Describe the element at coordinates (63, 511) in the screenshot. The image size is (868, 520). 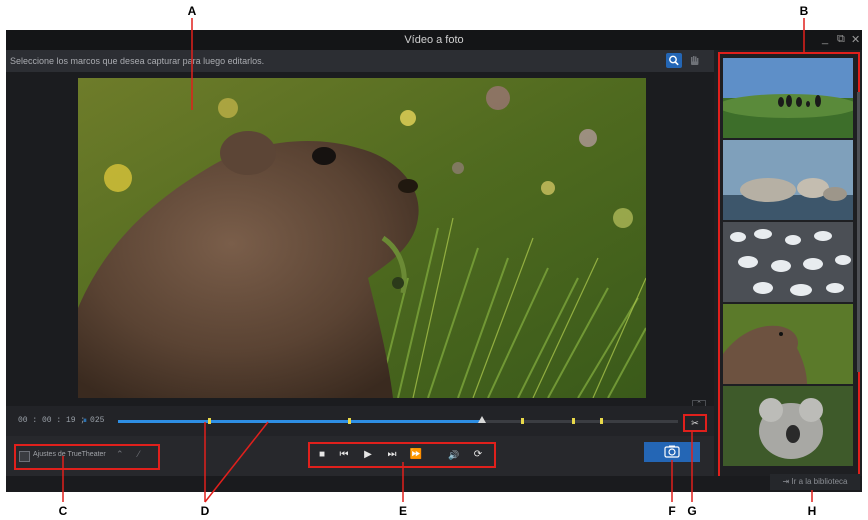
I see `callout-c: C` at that location.